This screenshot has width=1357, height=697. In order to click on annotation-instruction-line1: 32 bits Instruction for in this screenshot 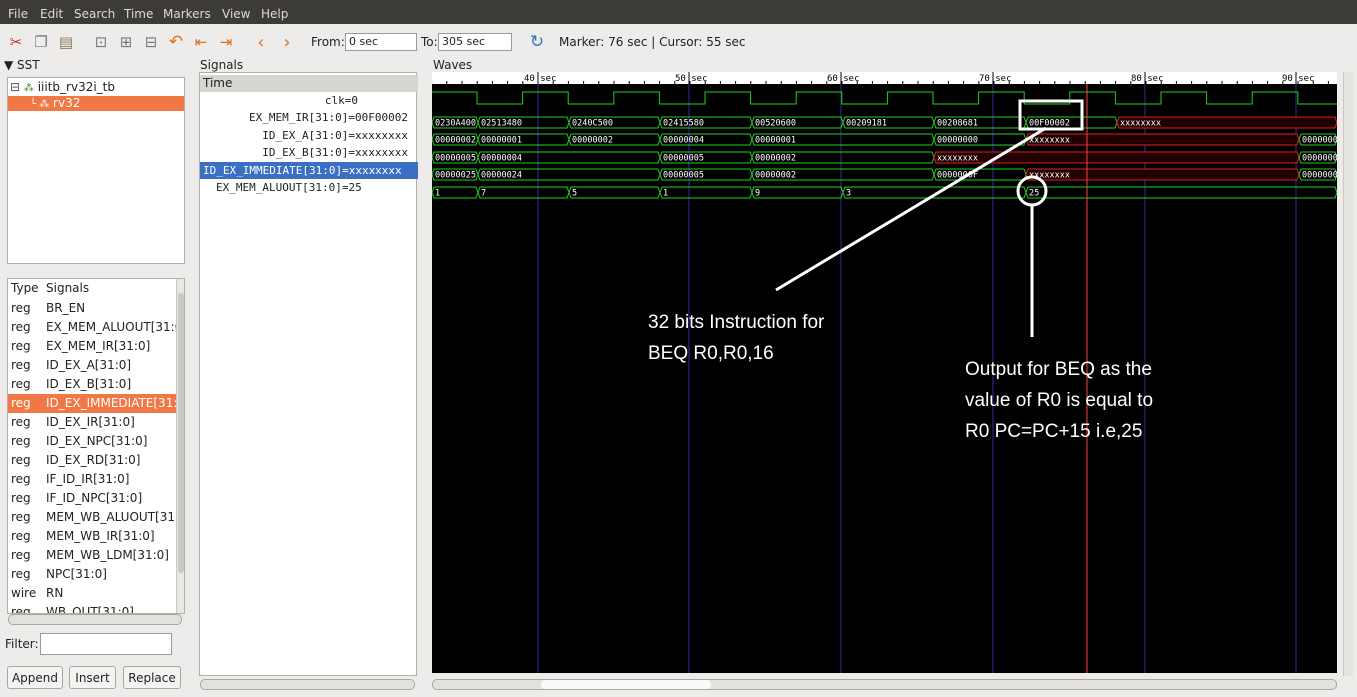, I will do `click(736, 322)`.